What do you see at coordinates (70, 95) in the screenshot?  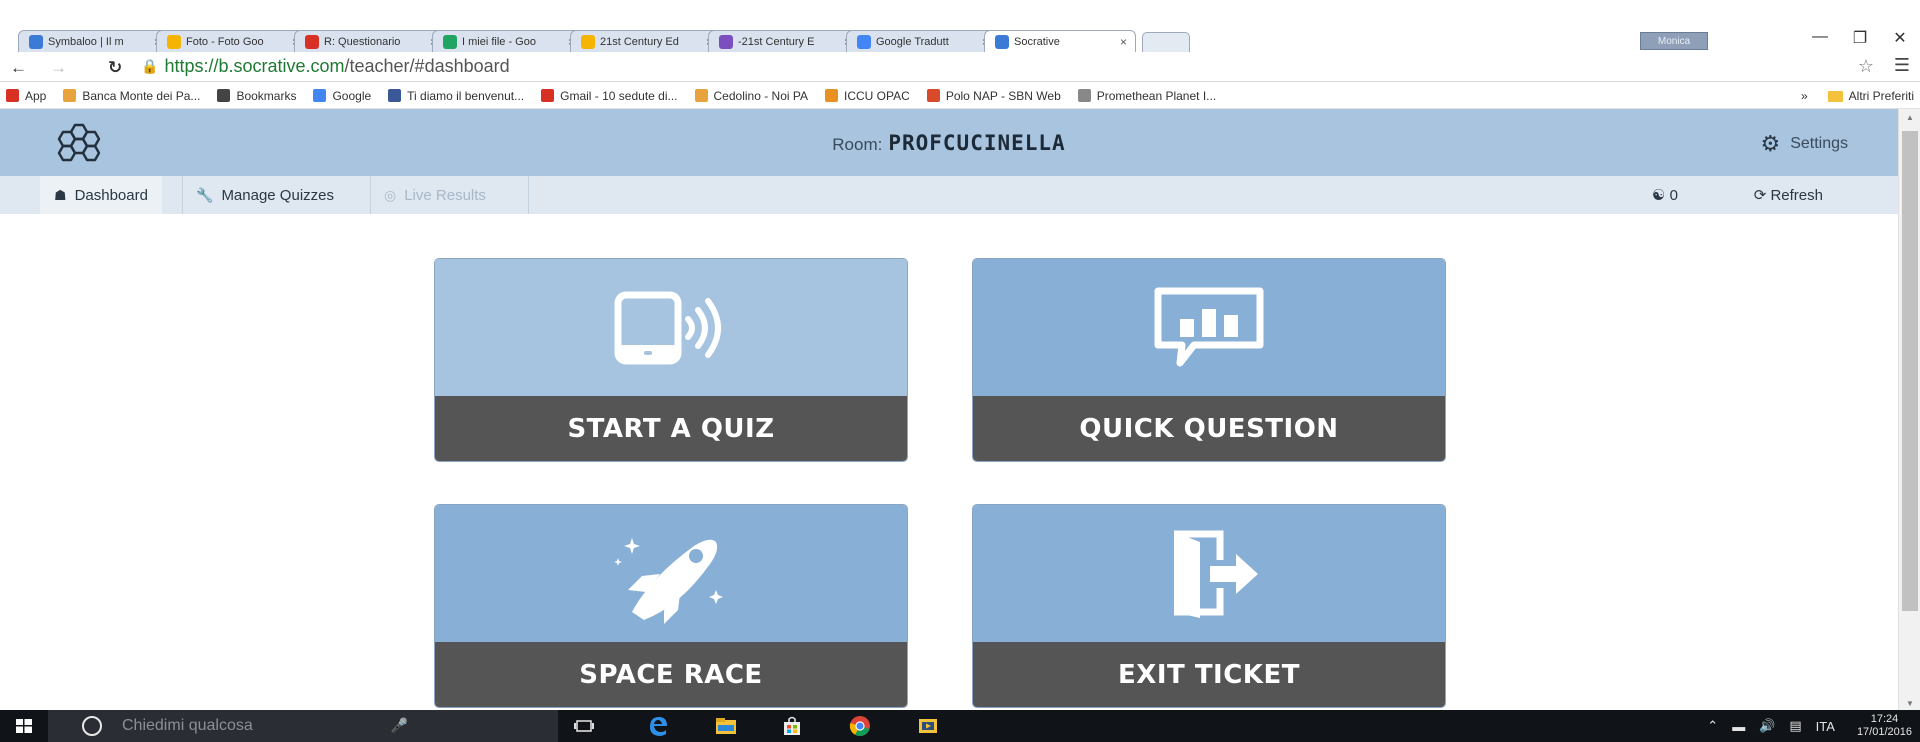 I see `bank-icon` at bounding box center [70, 95].